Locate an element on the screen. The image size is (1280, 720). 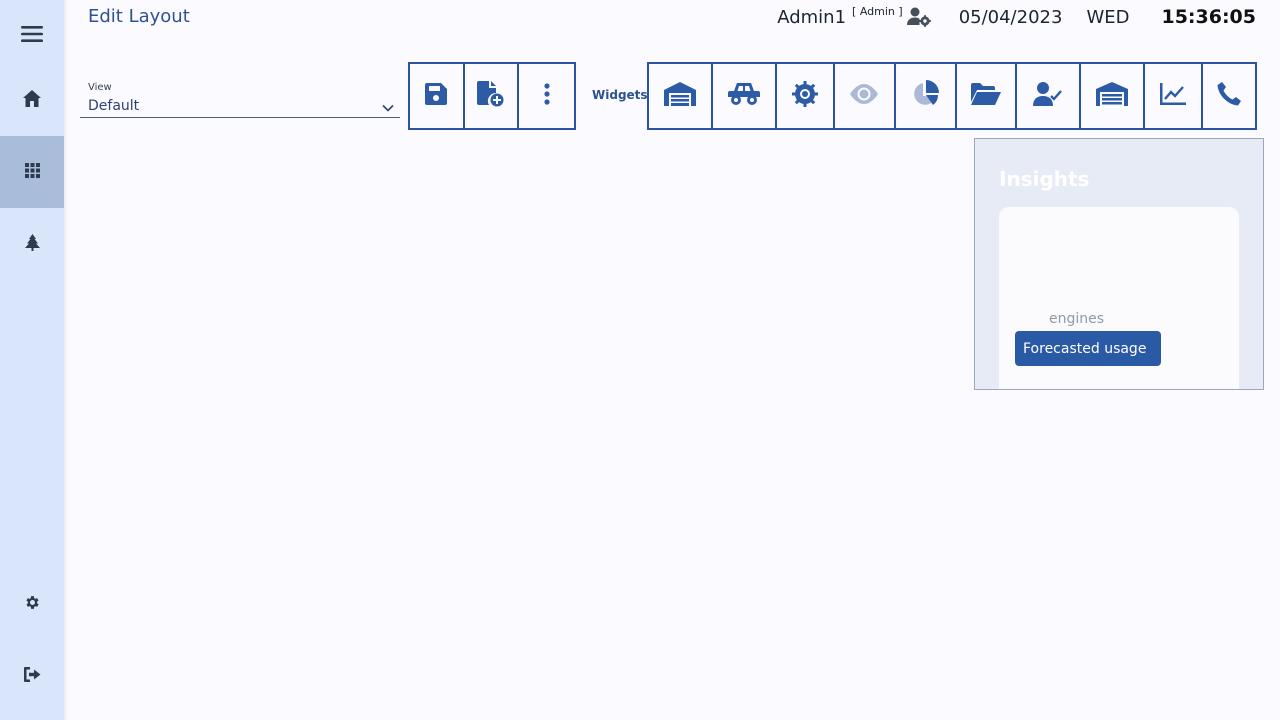
sidebar-item-tree is located at coordinates (32, 244).